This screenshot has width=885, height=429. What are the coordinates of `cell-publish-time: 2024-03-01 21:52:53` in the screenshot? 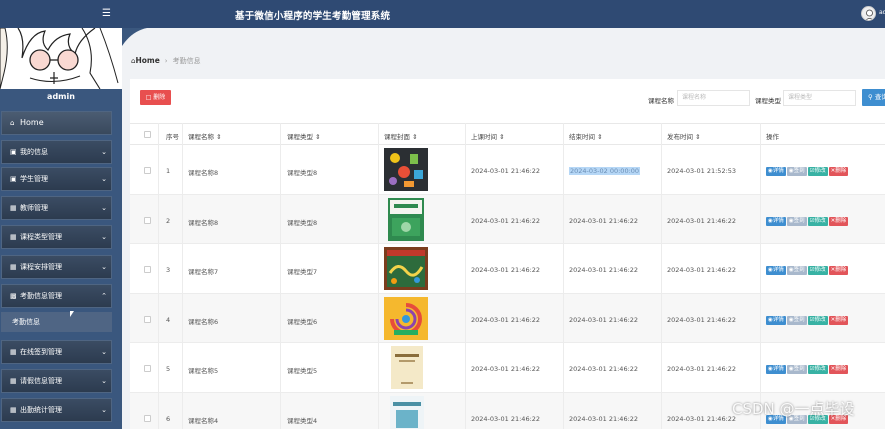 It's located at (702, 171).